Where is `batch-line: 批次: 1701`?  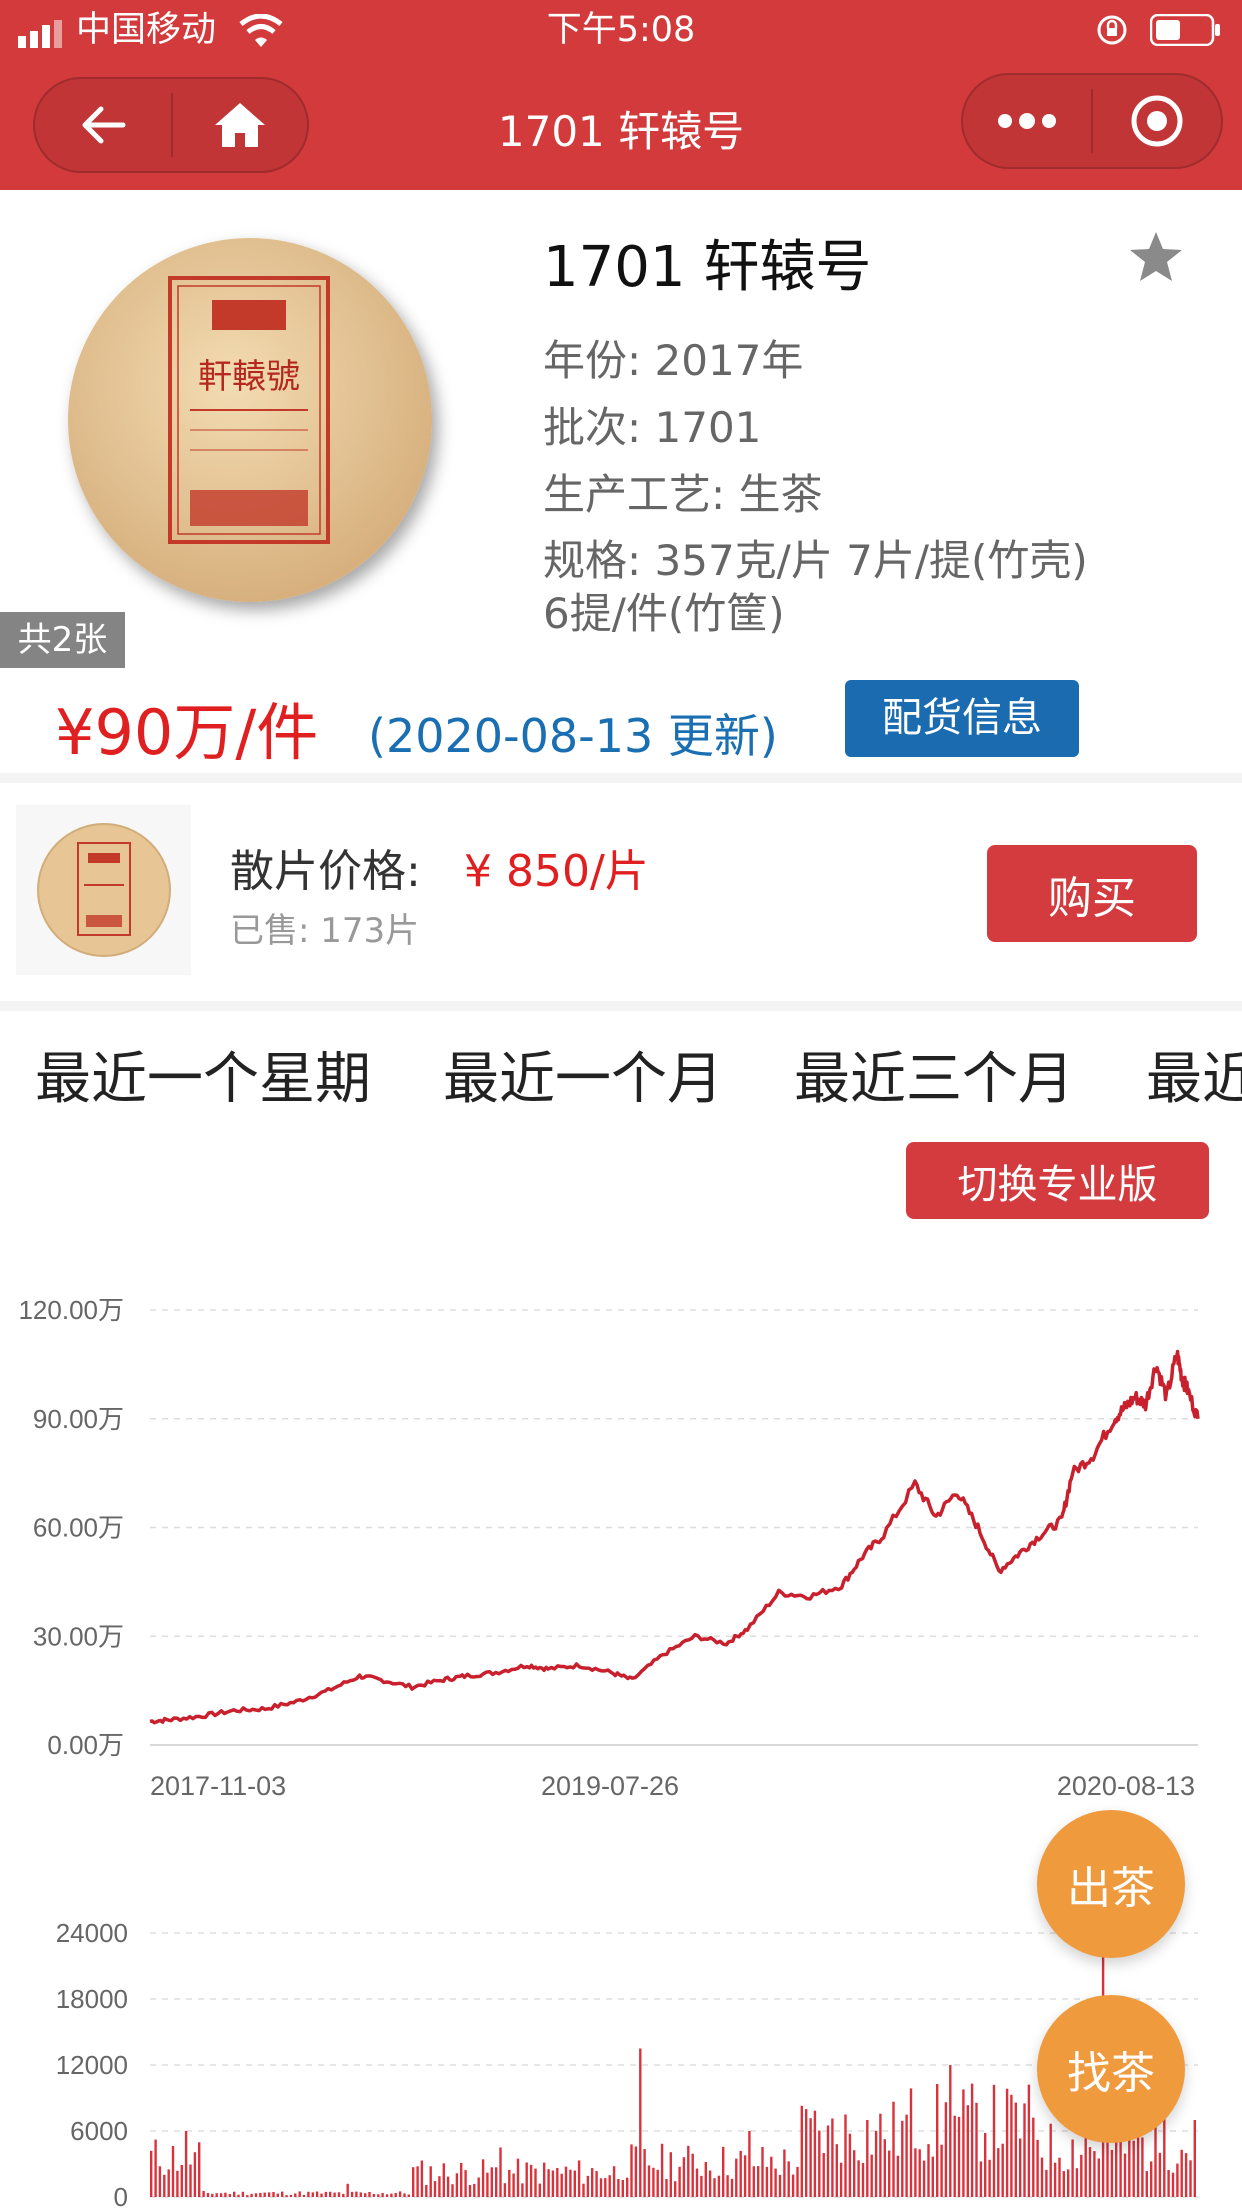 batch-line: 批次: 1701 is located at coordinates (652, 427).